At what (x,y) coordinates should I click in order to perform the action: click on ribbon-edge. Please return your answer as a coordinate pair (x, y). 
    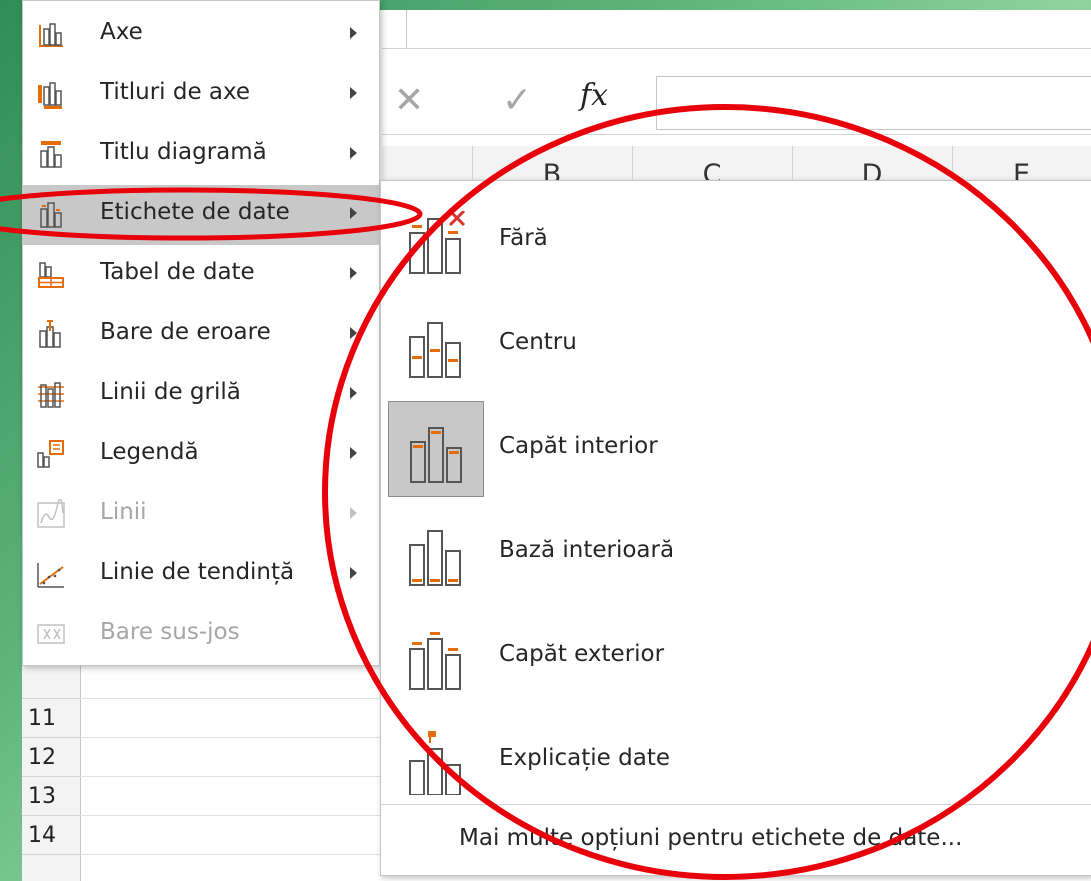
    Looking at the image, I should click on (736, 29).